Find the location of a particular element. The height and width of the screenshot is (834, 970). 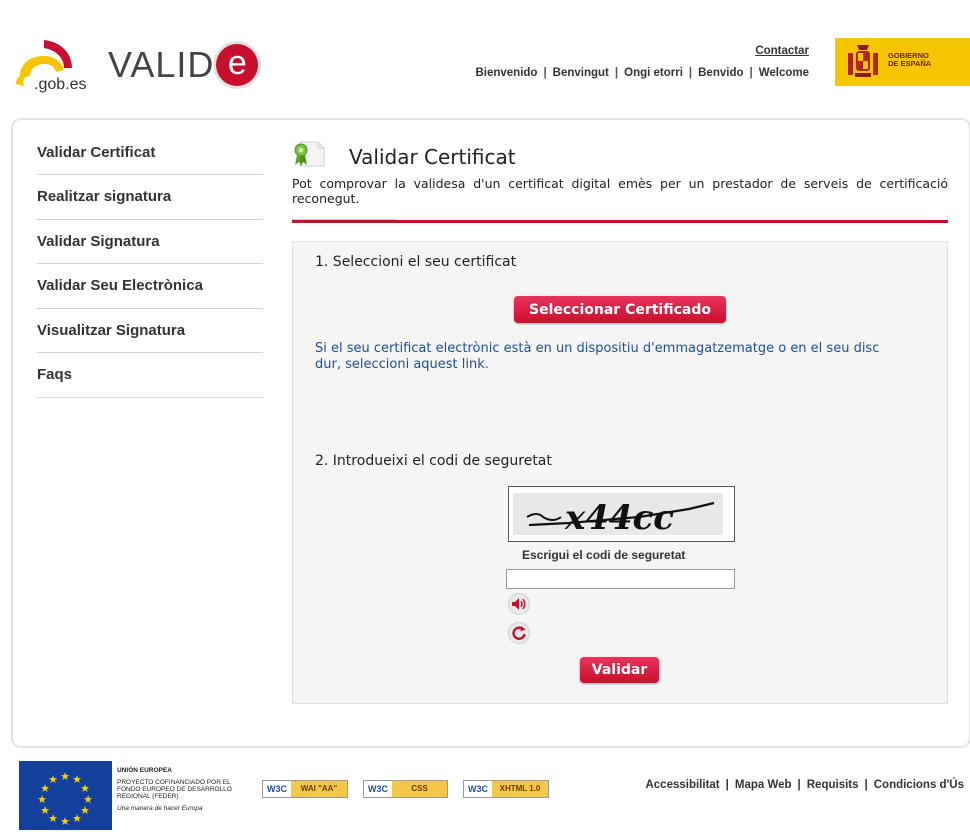

eu-slogan: Una manera de hacer Europa is located at coordinates (160, 808).